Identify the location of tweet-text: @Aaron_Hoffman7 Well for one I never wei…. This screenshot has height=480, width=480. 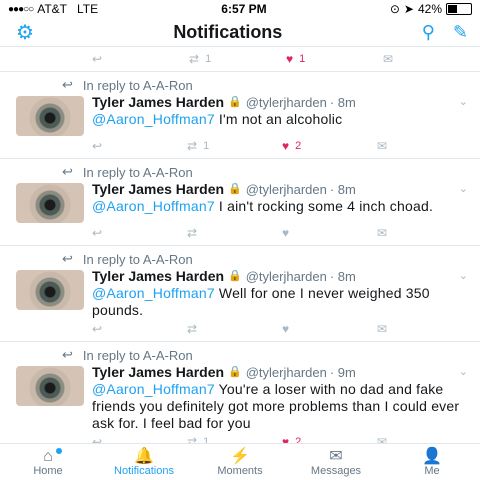
(282, 302).